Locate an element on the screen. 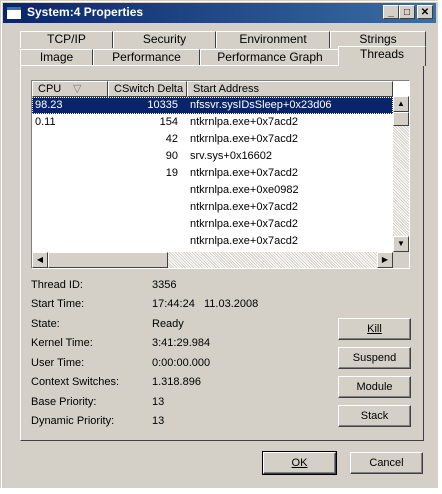  cswitch-cell: 42 is located at coordinates (171, 139).